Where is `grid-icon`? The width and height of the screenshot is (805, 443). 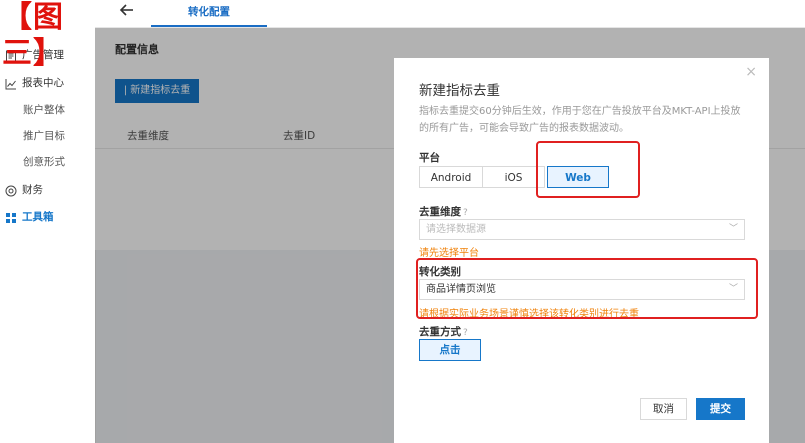 grid-icon is located at coordinates (11, 217).